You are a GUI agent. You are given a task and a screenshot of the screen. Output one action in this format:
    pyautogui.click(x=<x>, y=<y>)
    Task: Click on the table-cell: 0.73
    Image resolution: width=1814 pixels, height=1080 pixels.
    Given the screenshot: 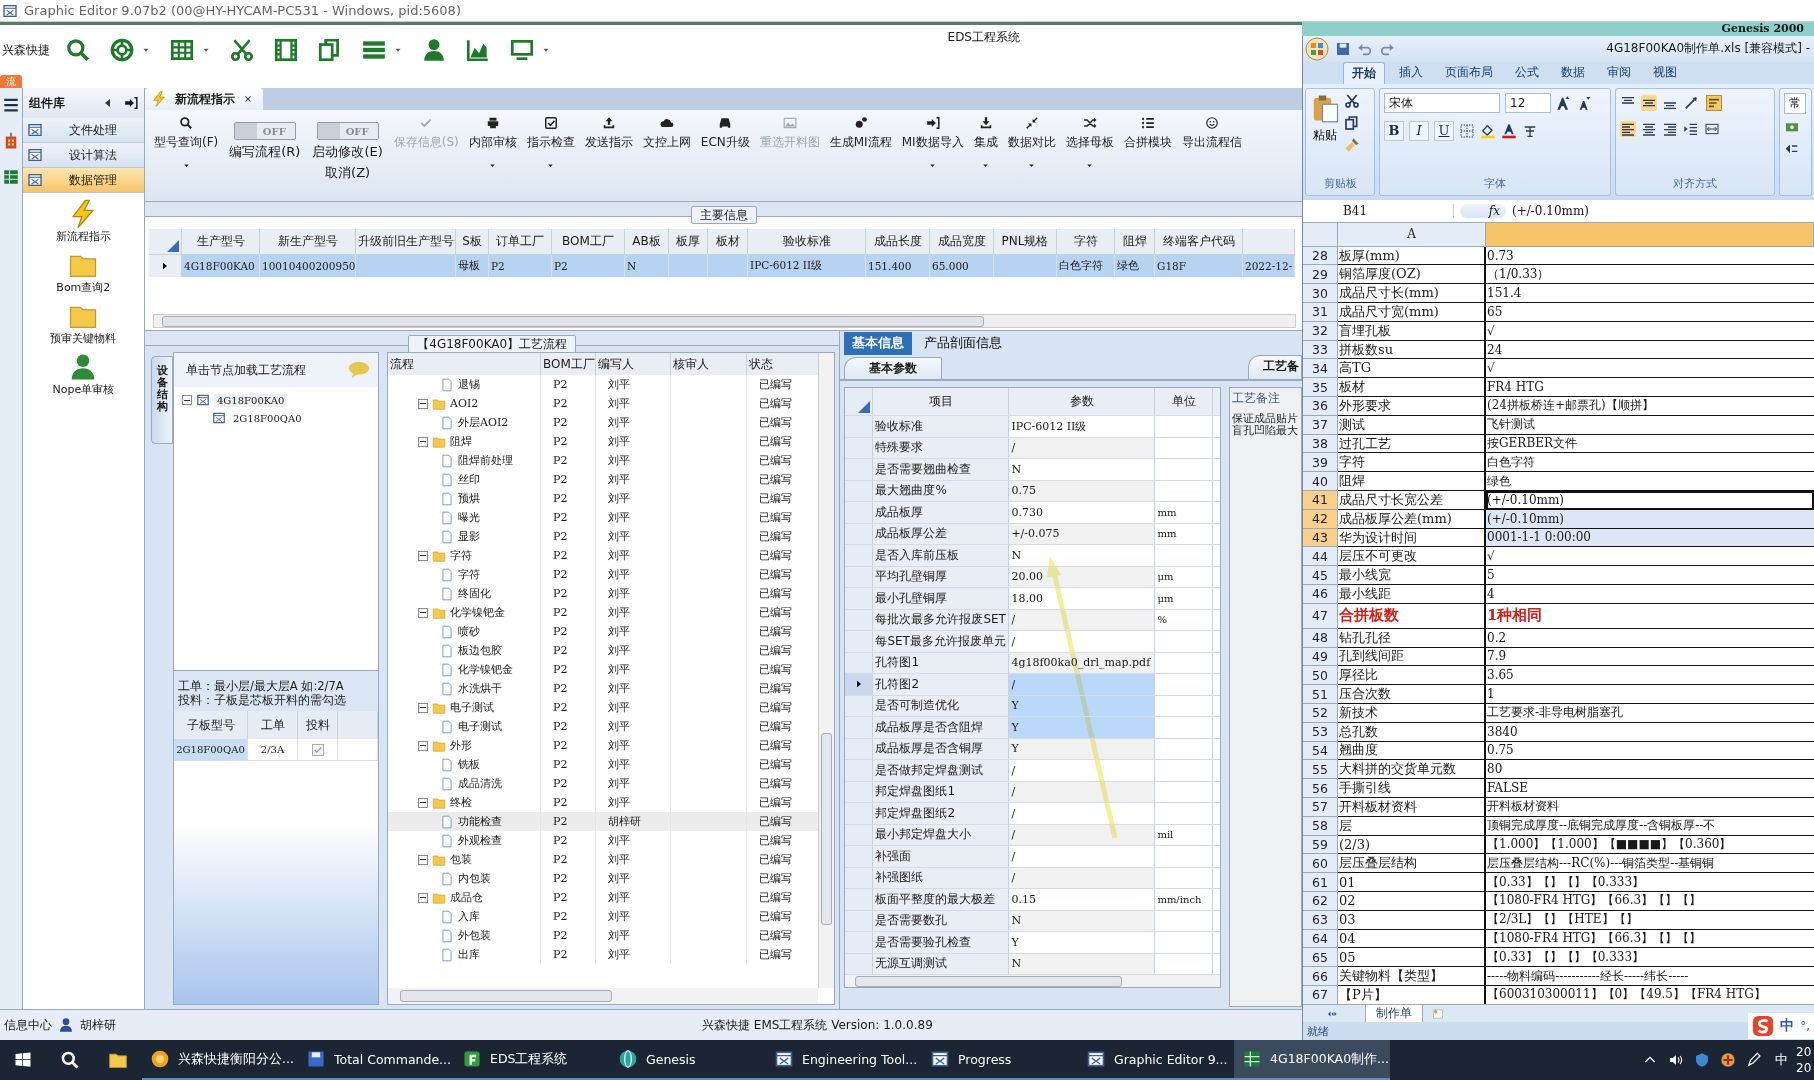 What is the action you would take?
    pyautogui.click(x=1650, y=256)
    